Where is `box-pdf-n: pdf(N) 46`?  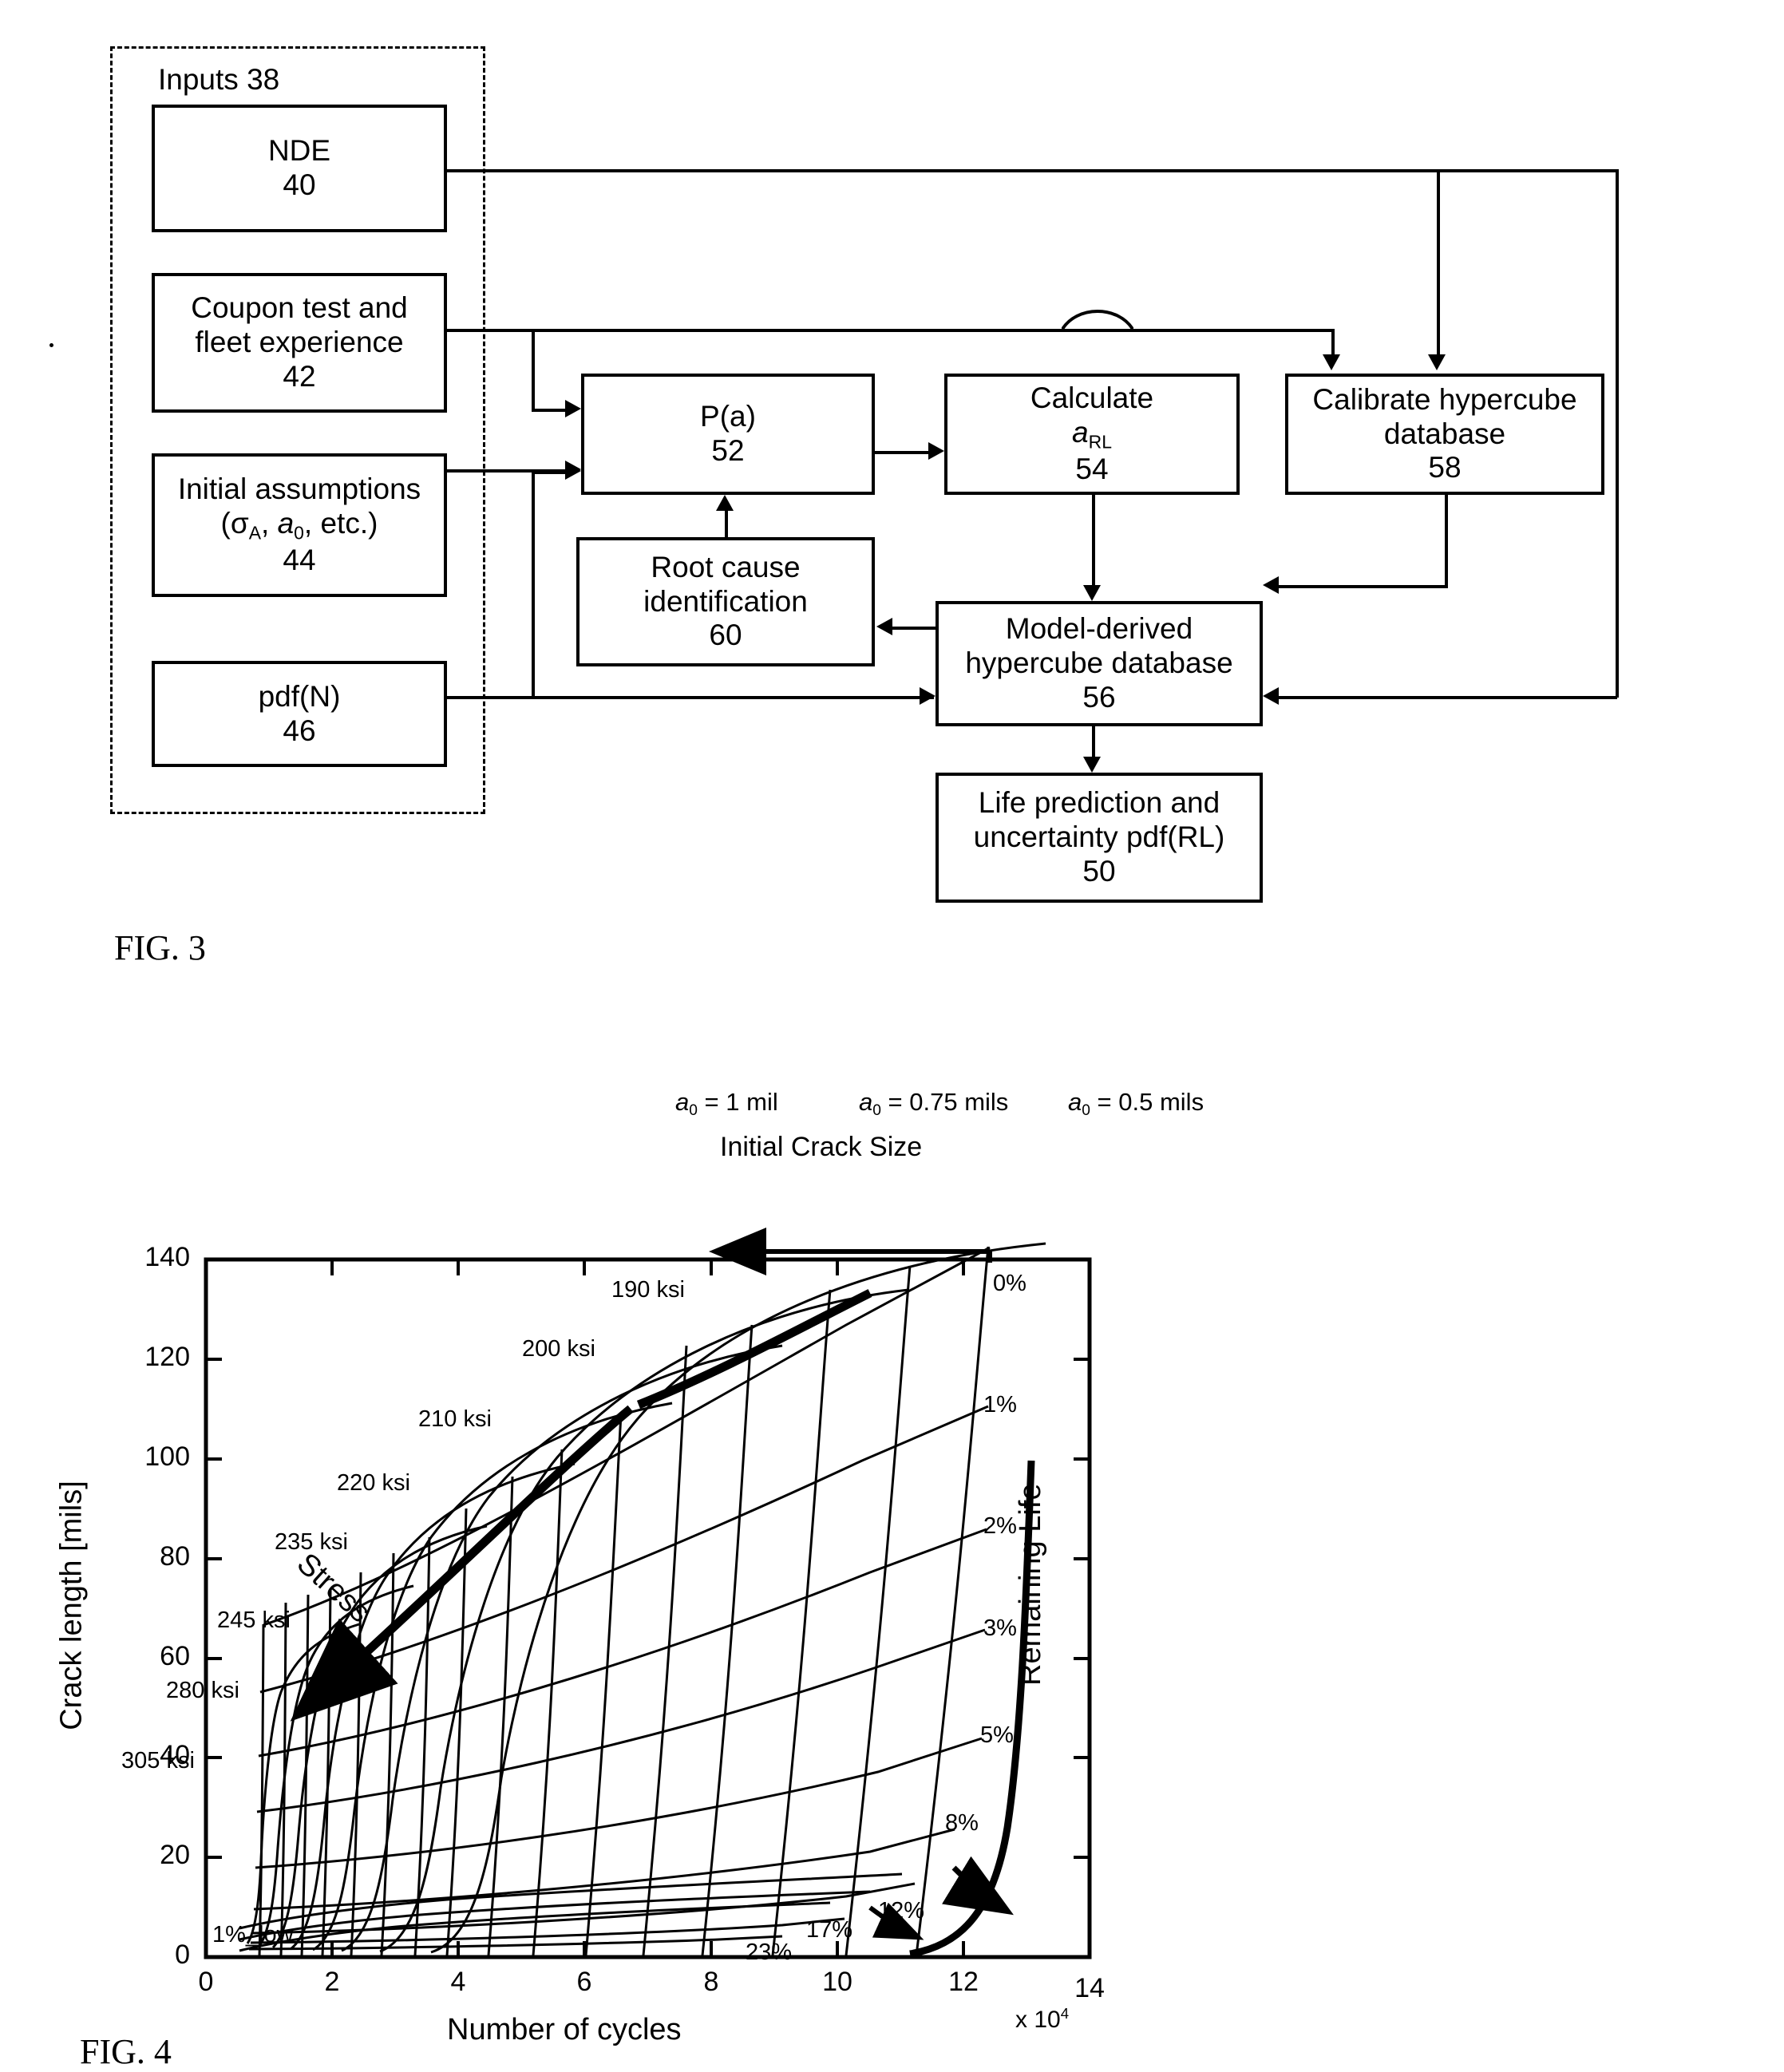
box-pdf-n: pdf(N) 46 is located at coordinates (300, 714).